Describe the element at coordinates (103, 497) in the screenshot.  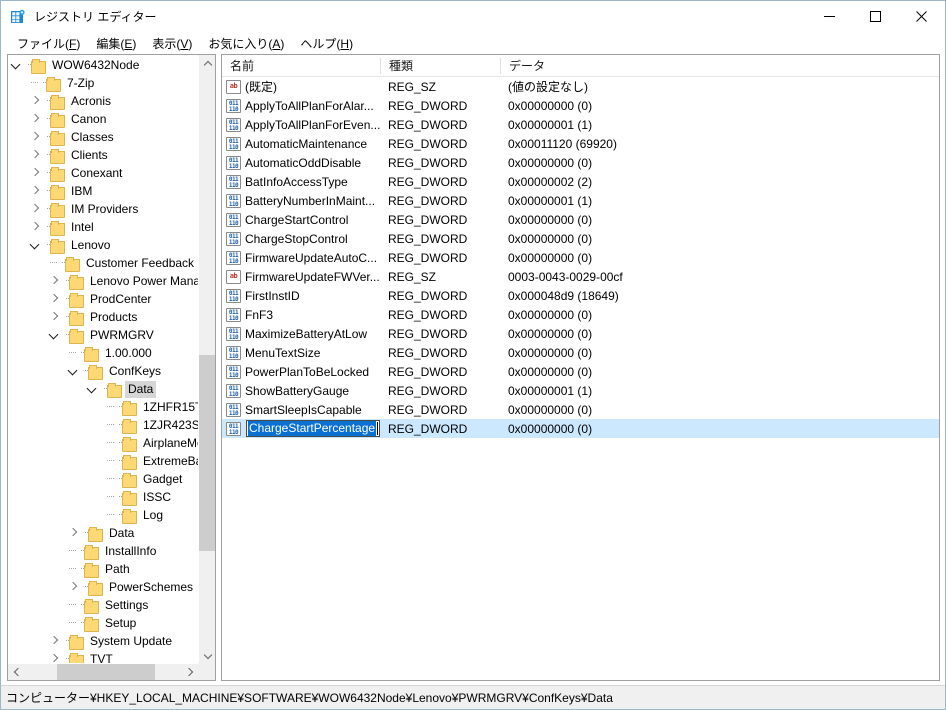
I see `tree-item-issc: ISSC` at that location.